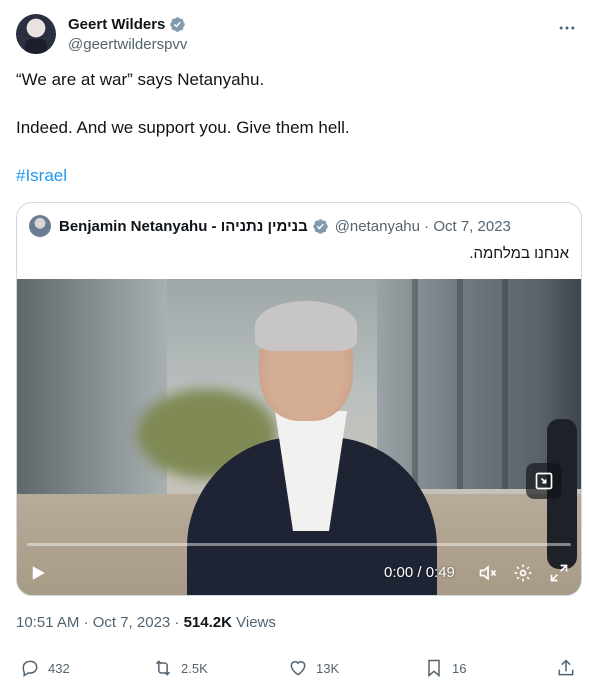 The height and width of the screenshot is (685, 589). I want to click on video-speaker-hair, so click(306, 326).